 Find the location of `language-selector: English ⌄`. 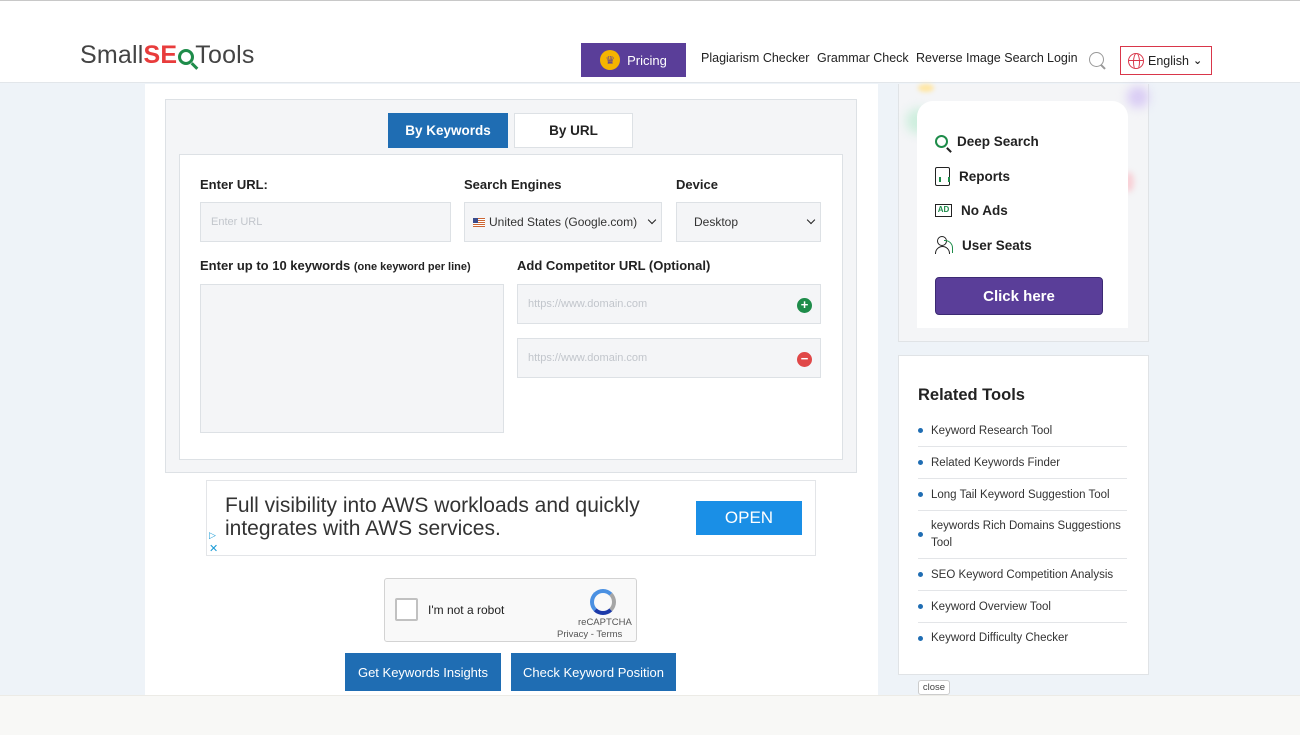

language-selector: English ⌄ is located at coordinates (1166, 60).